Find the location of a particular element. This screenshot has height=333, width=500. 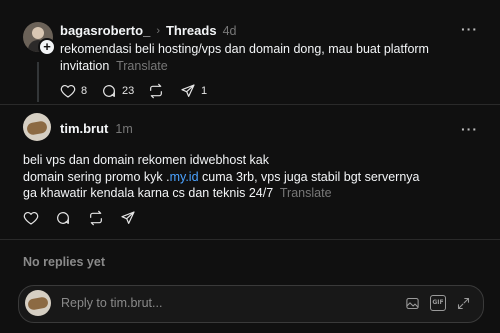

original-post-repost-button is located at coordinates (158, 91).